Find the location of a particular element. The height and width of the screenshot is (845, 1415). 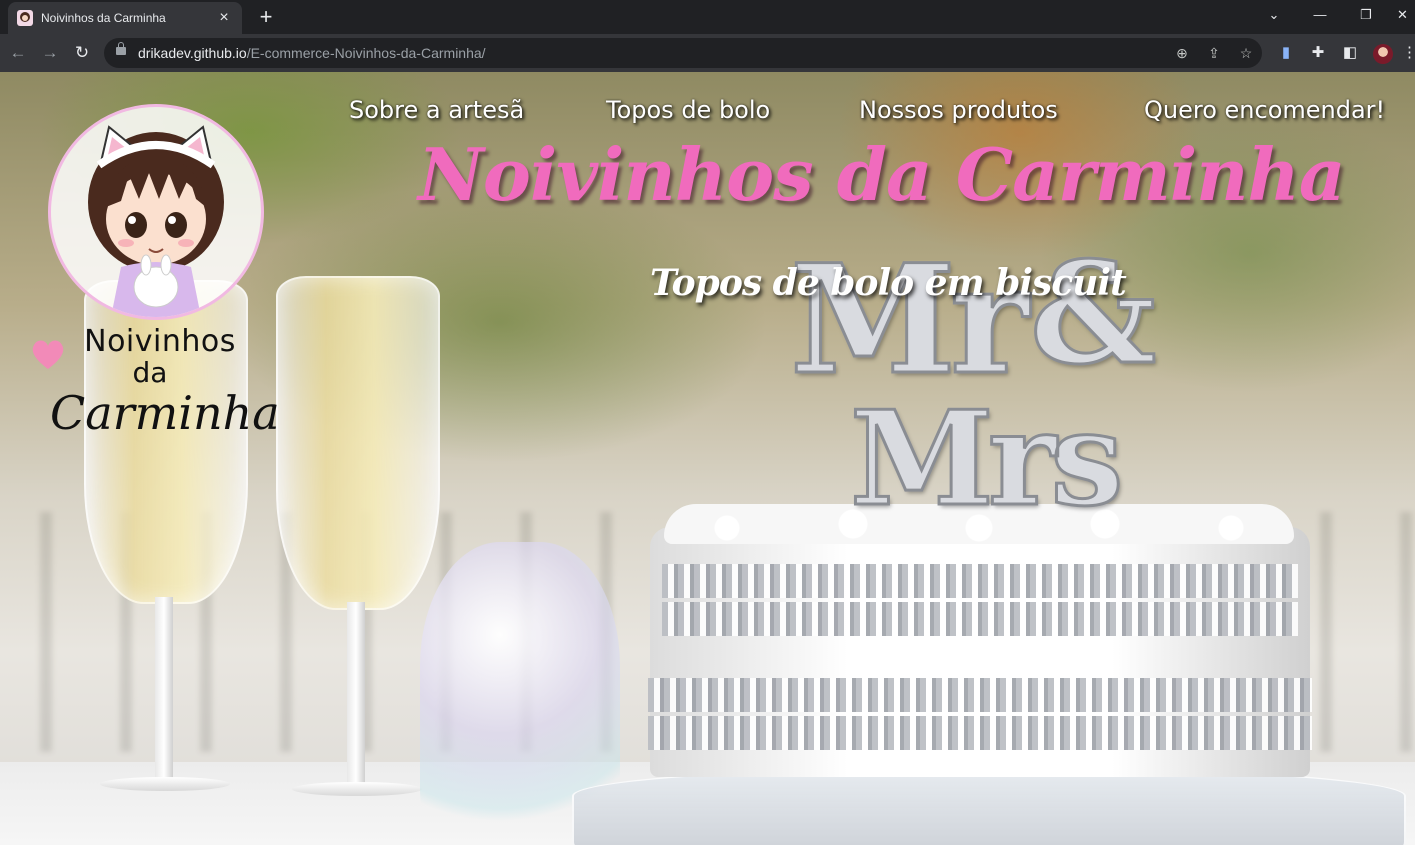

champagne-glass-right is located at coordinates (358, 443).